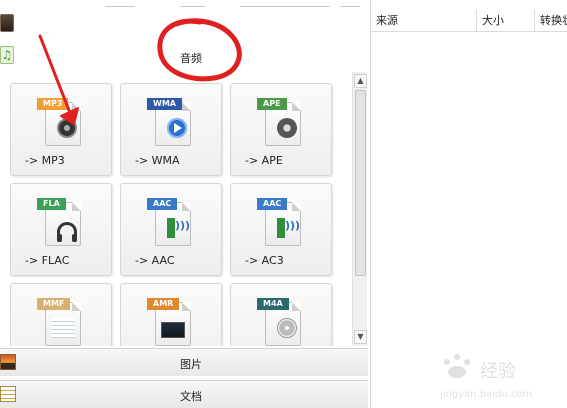 This screenshot has width=567, height=408. Describe the element at coordinates (7, 23) in the screenshot. I see `video-category-icon` at that location.